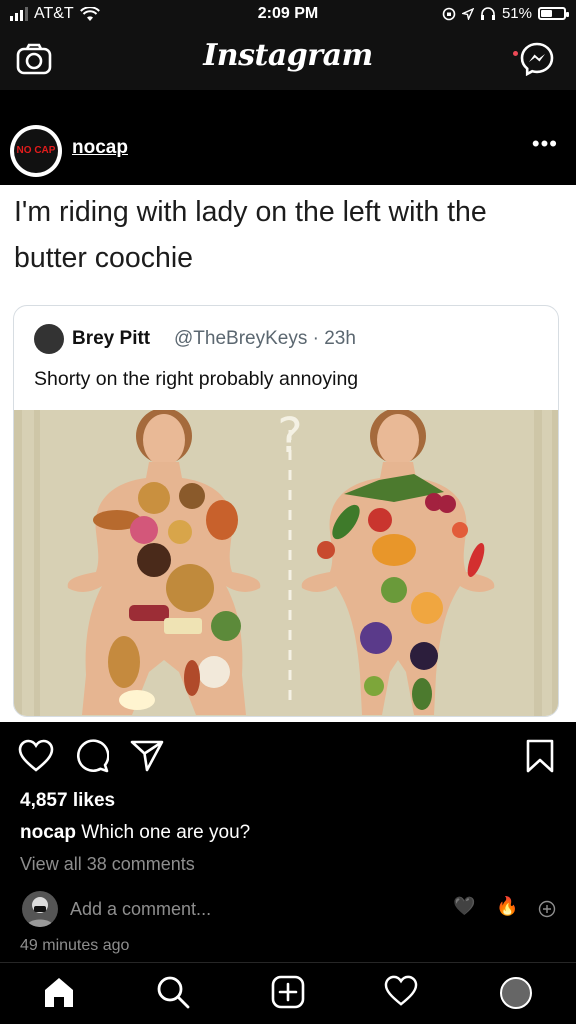 This screenshot has height=1024, width=576. I want to click on battery-icon, so click(553, 13).